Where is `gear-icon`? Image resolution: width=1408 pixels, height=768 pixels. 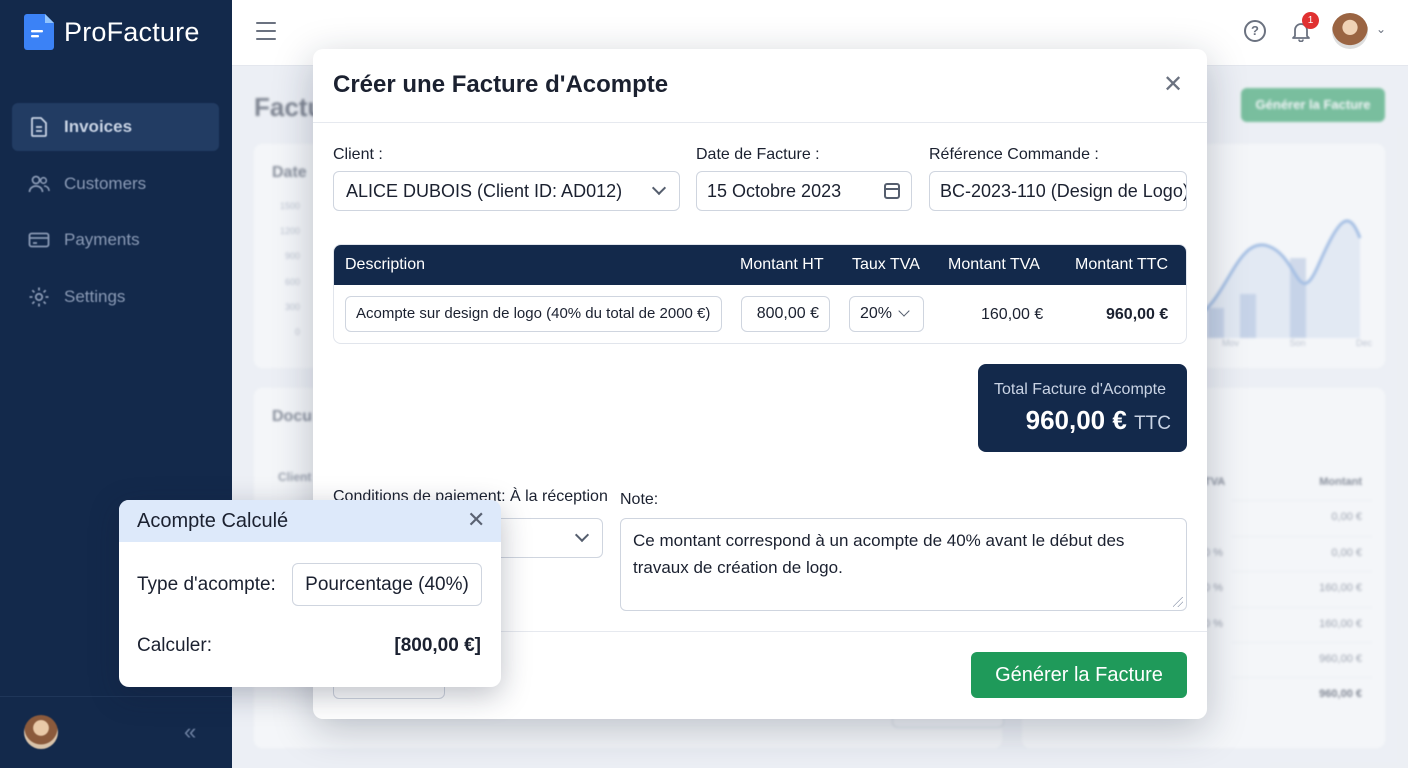 gear-icon is located at coordinates (39, 296).